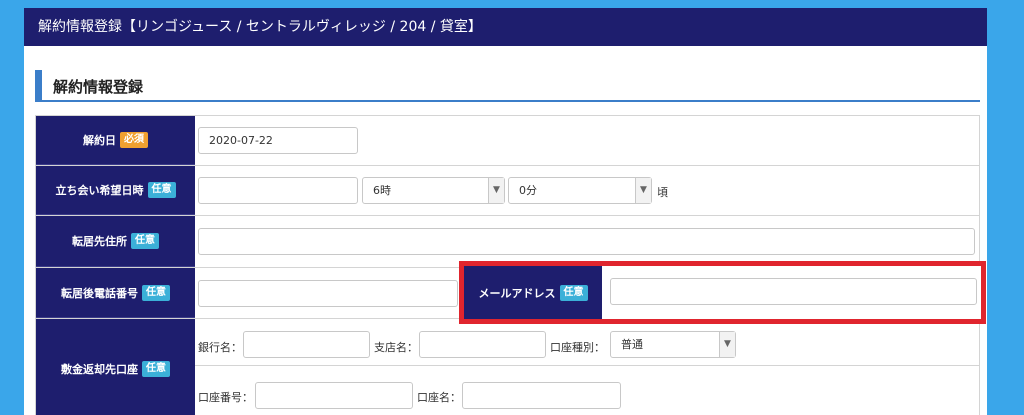 This screenshot has height=415, width=1024. I want to click on label-new-address: 転居先住所 任意, so click(115, 241).